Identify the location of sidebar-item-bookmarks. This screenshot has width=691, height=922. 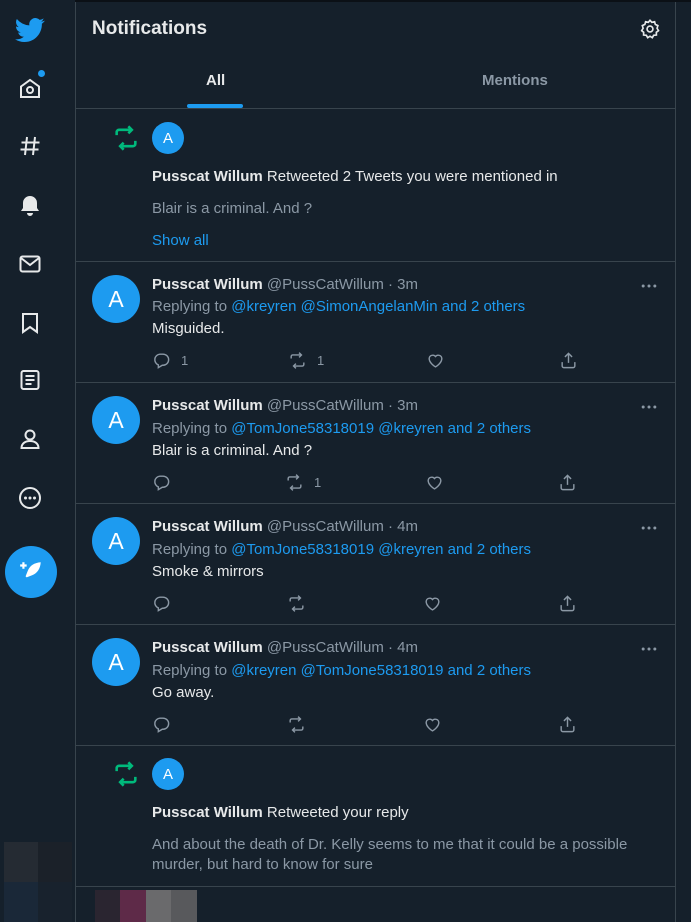
(30, 323).